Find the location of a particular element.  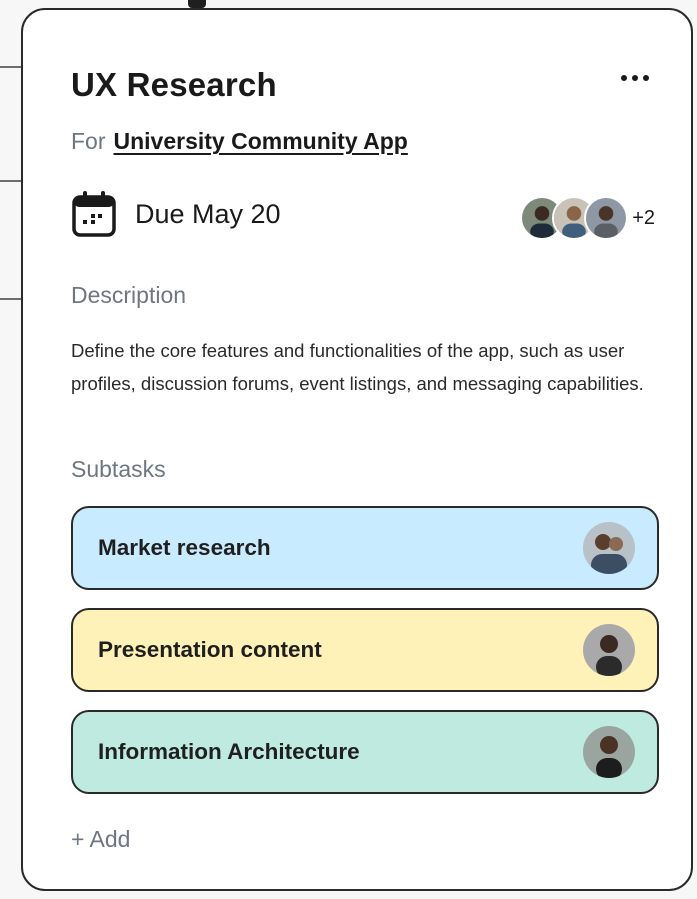

assignee-group: +2 is located at coordinates (587, 218).